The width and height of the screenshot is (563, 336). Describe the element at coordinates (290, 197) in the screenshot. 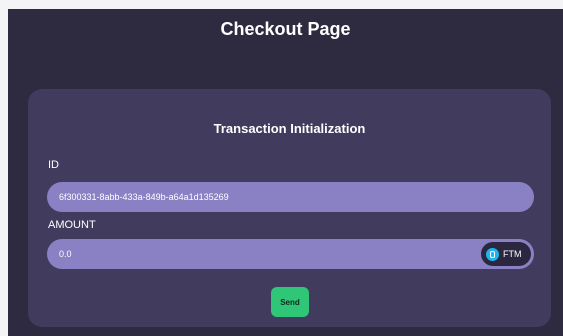

I see `id-field` at that location.